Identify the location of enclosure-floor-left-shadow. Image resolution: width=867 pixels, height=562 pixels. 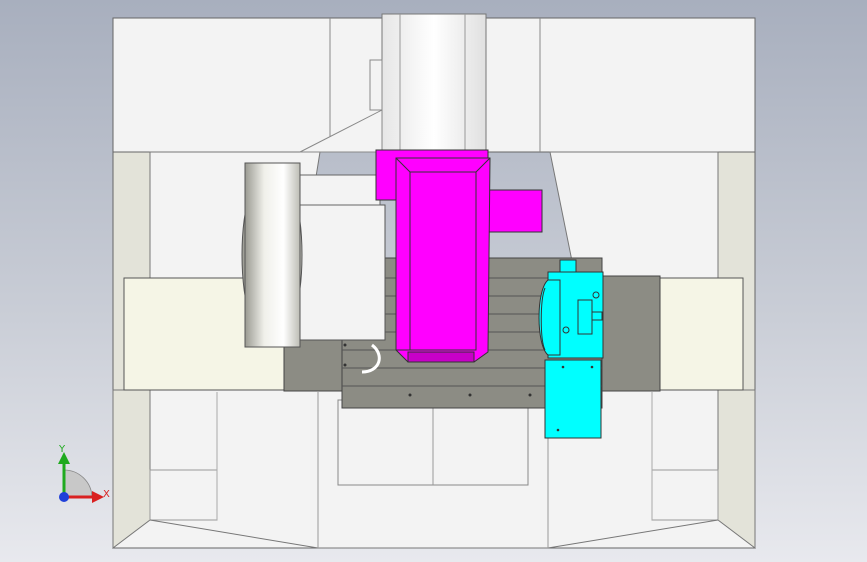
(131, 469).